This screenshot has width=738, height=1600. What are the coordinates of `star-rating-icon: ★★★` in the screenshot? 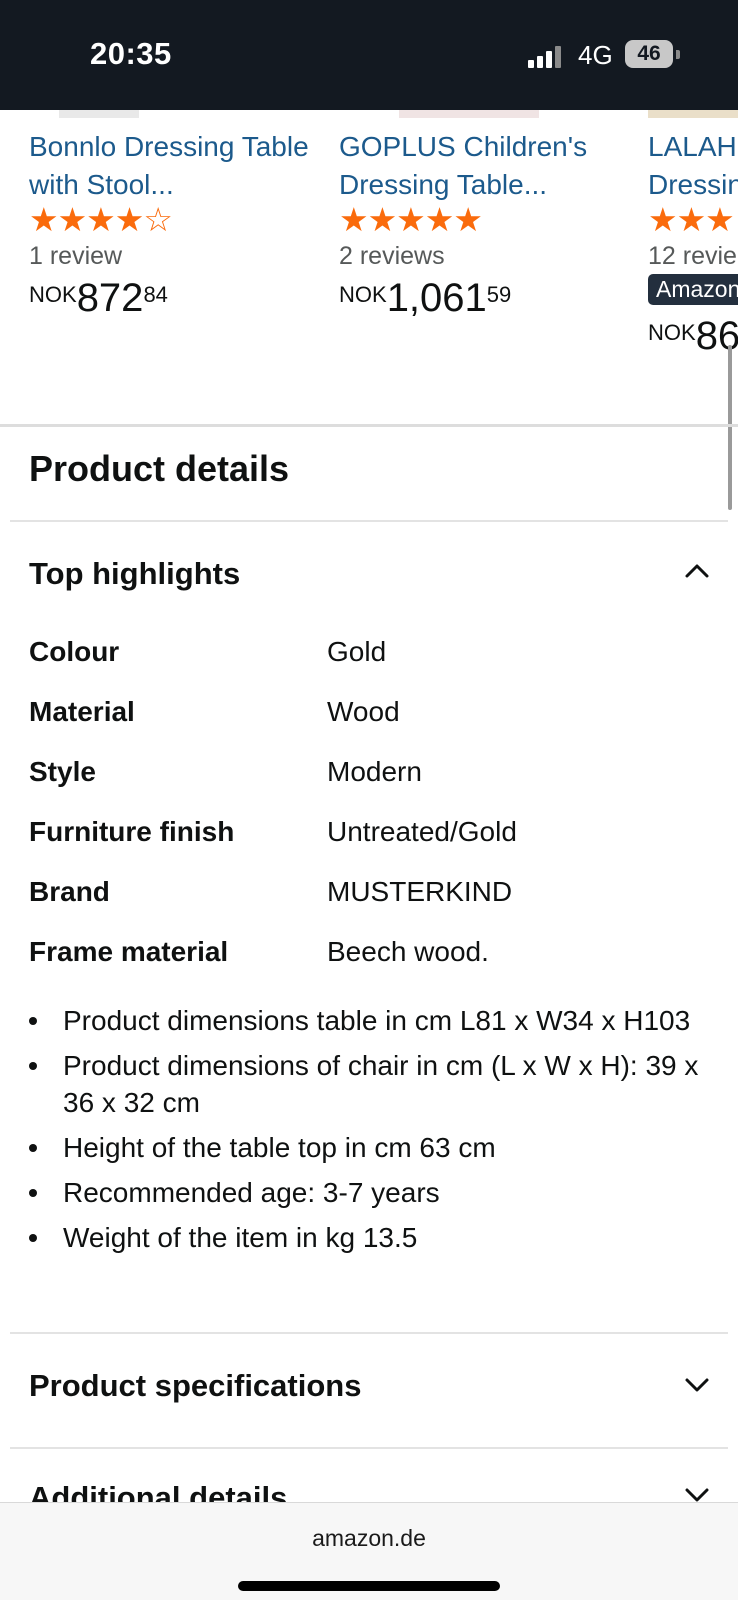 It's located at (691, 219).